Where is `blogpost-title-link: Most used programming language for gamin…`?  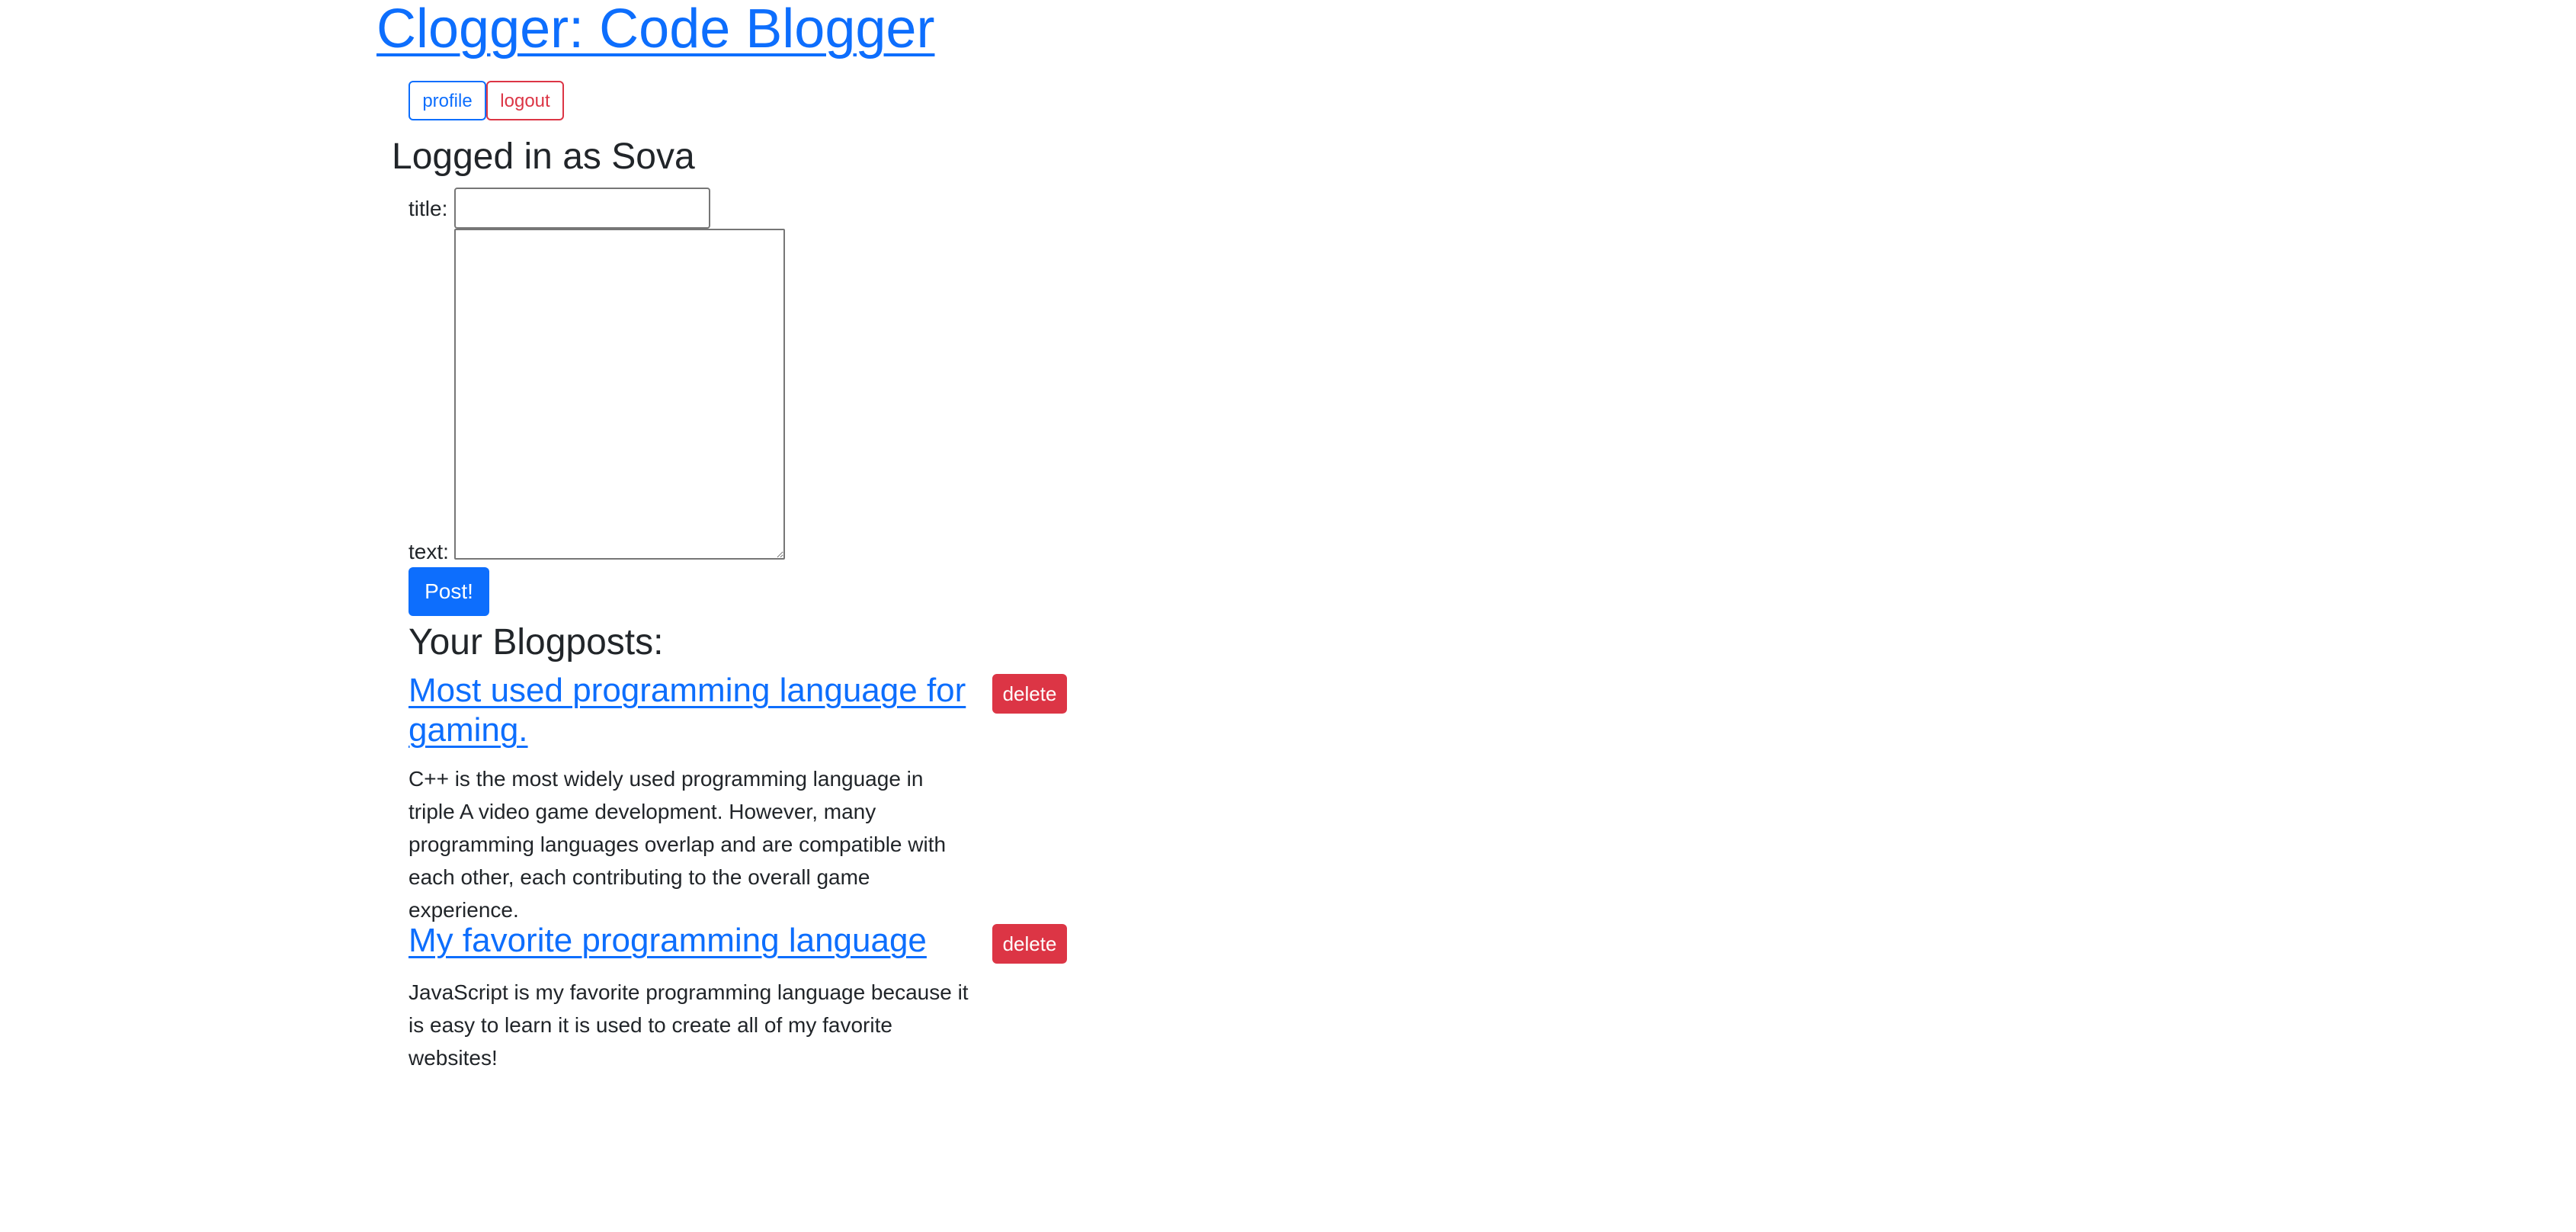 blogpost-title-link: Most used programming language for gamin… is located at coordinates (690, 710).